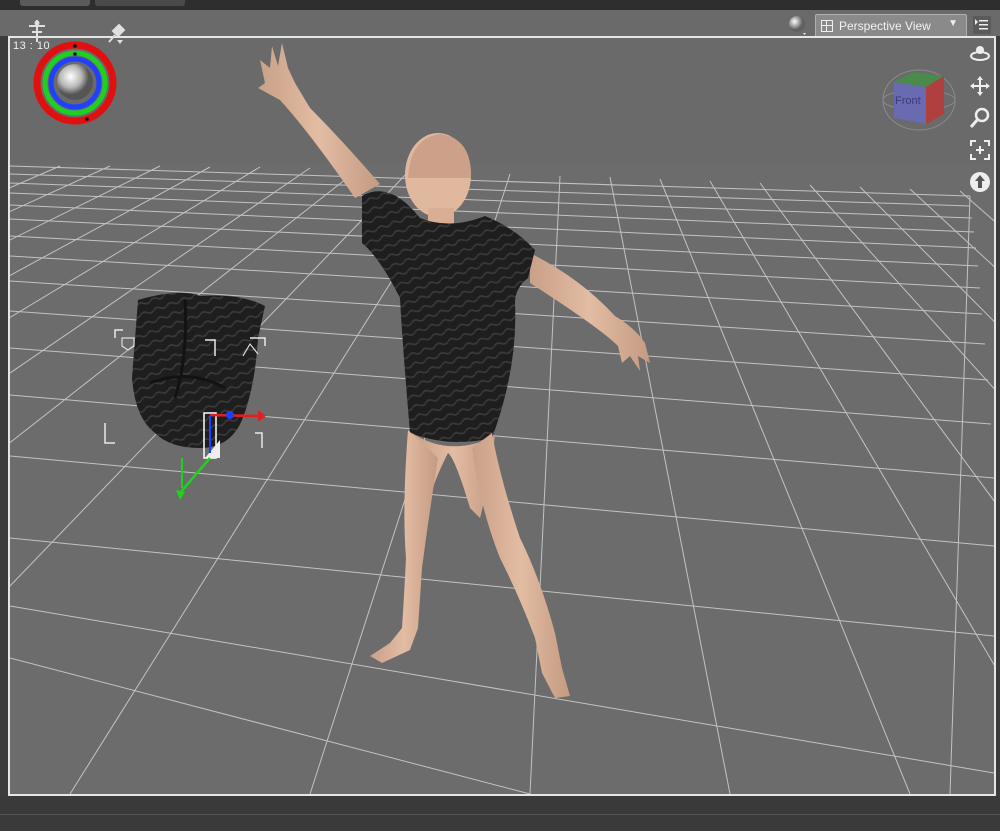 This screenshot has width=1000, height=831. What do you see at coordinates (55, 3) in the screenshot?
I see `tab-viewport` at bounding box center [55, 3].